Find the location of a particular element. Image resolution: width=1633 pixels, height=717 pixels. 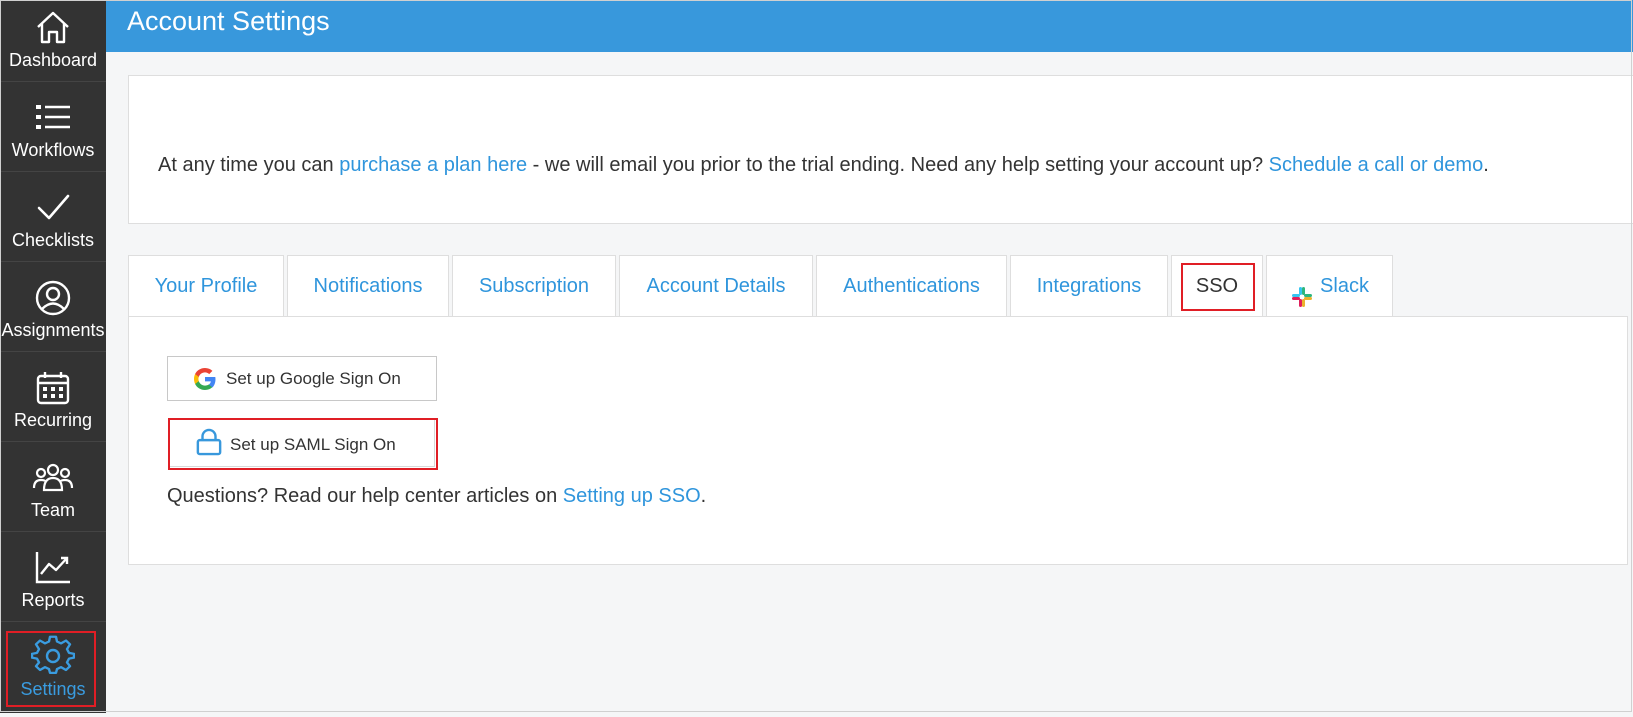

sidebar-item-recurring: Recurring is located at coordinates (53, 405).